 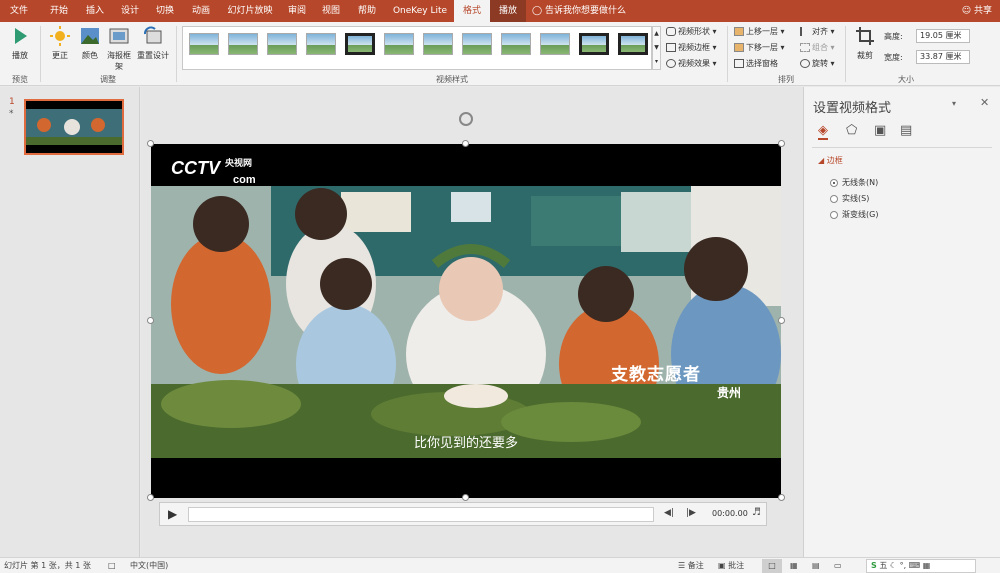 I want to click on video-effects-button: 视频效果 ▾, so click(x=691, y=63).